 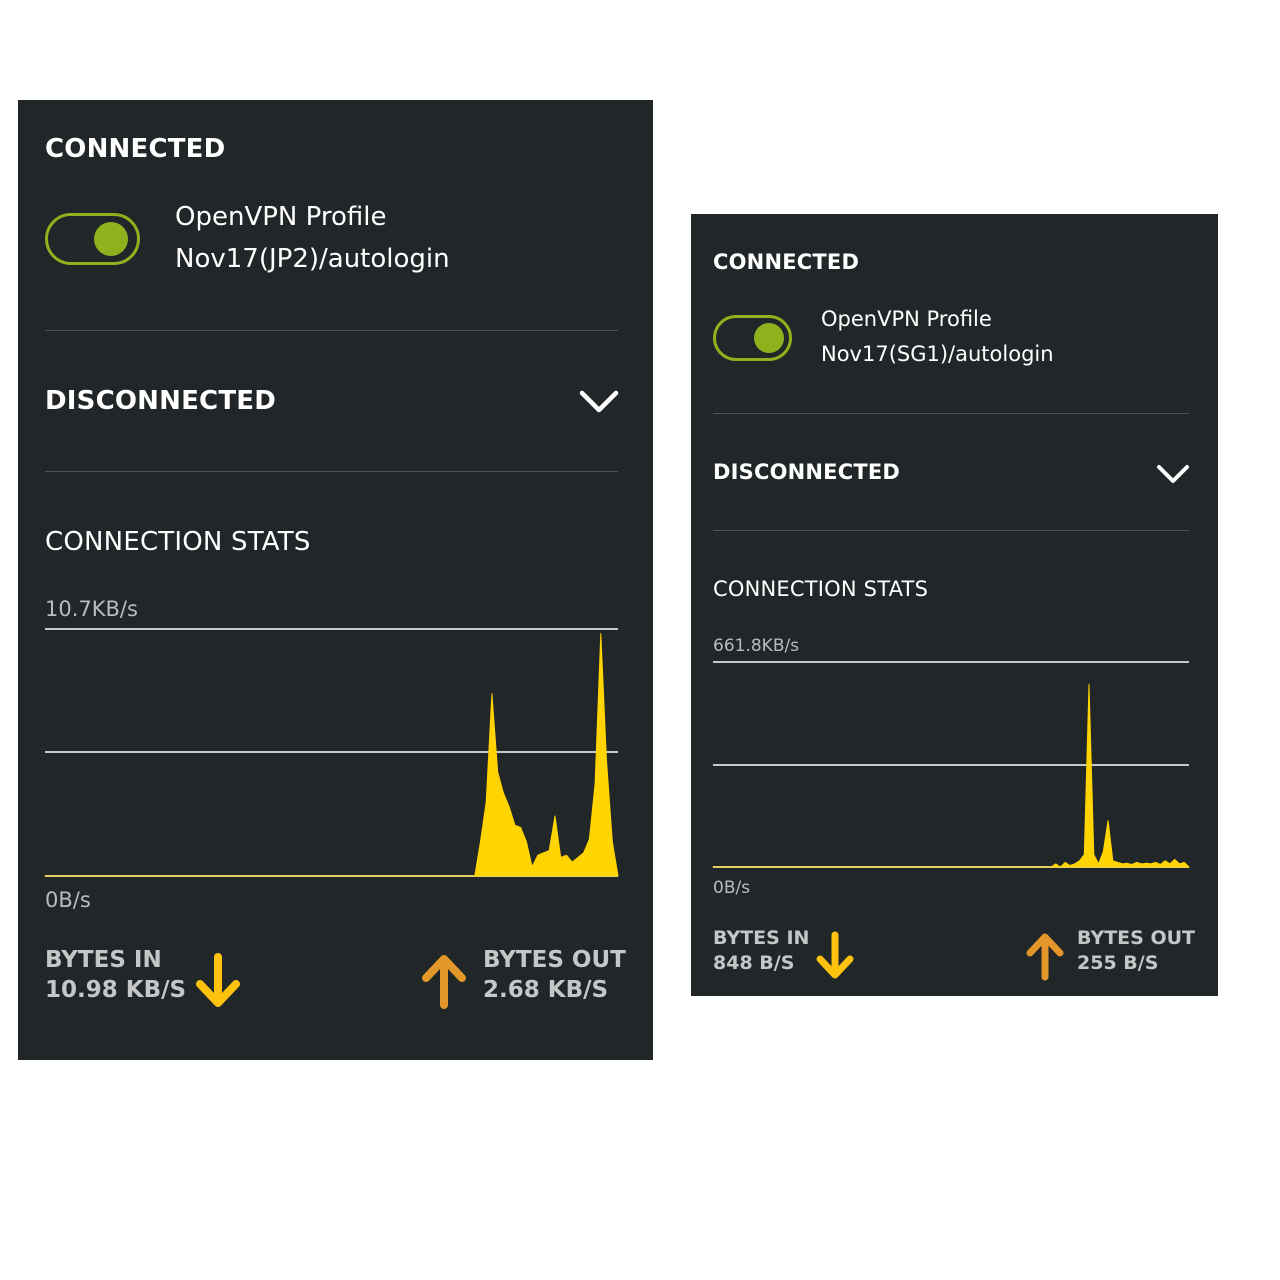 I want to click on bytes-out-value: 255 B/S, so click(x=1118, y=962).